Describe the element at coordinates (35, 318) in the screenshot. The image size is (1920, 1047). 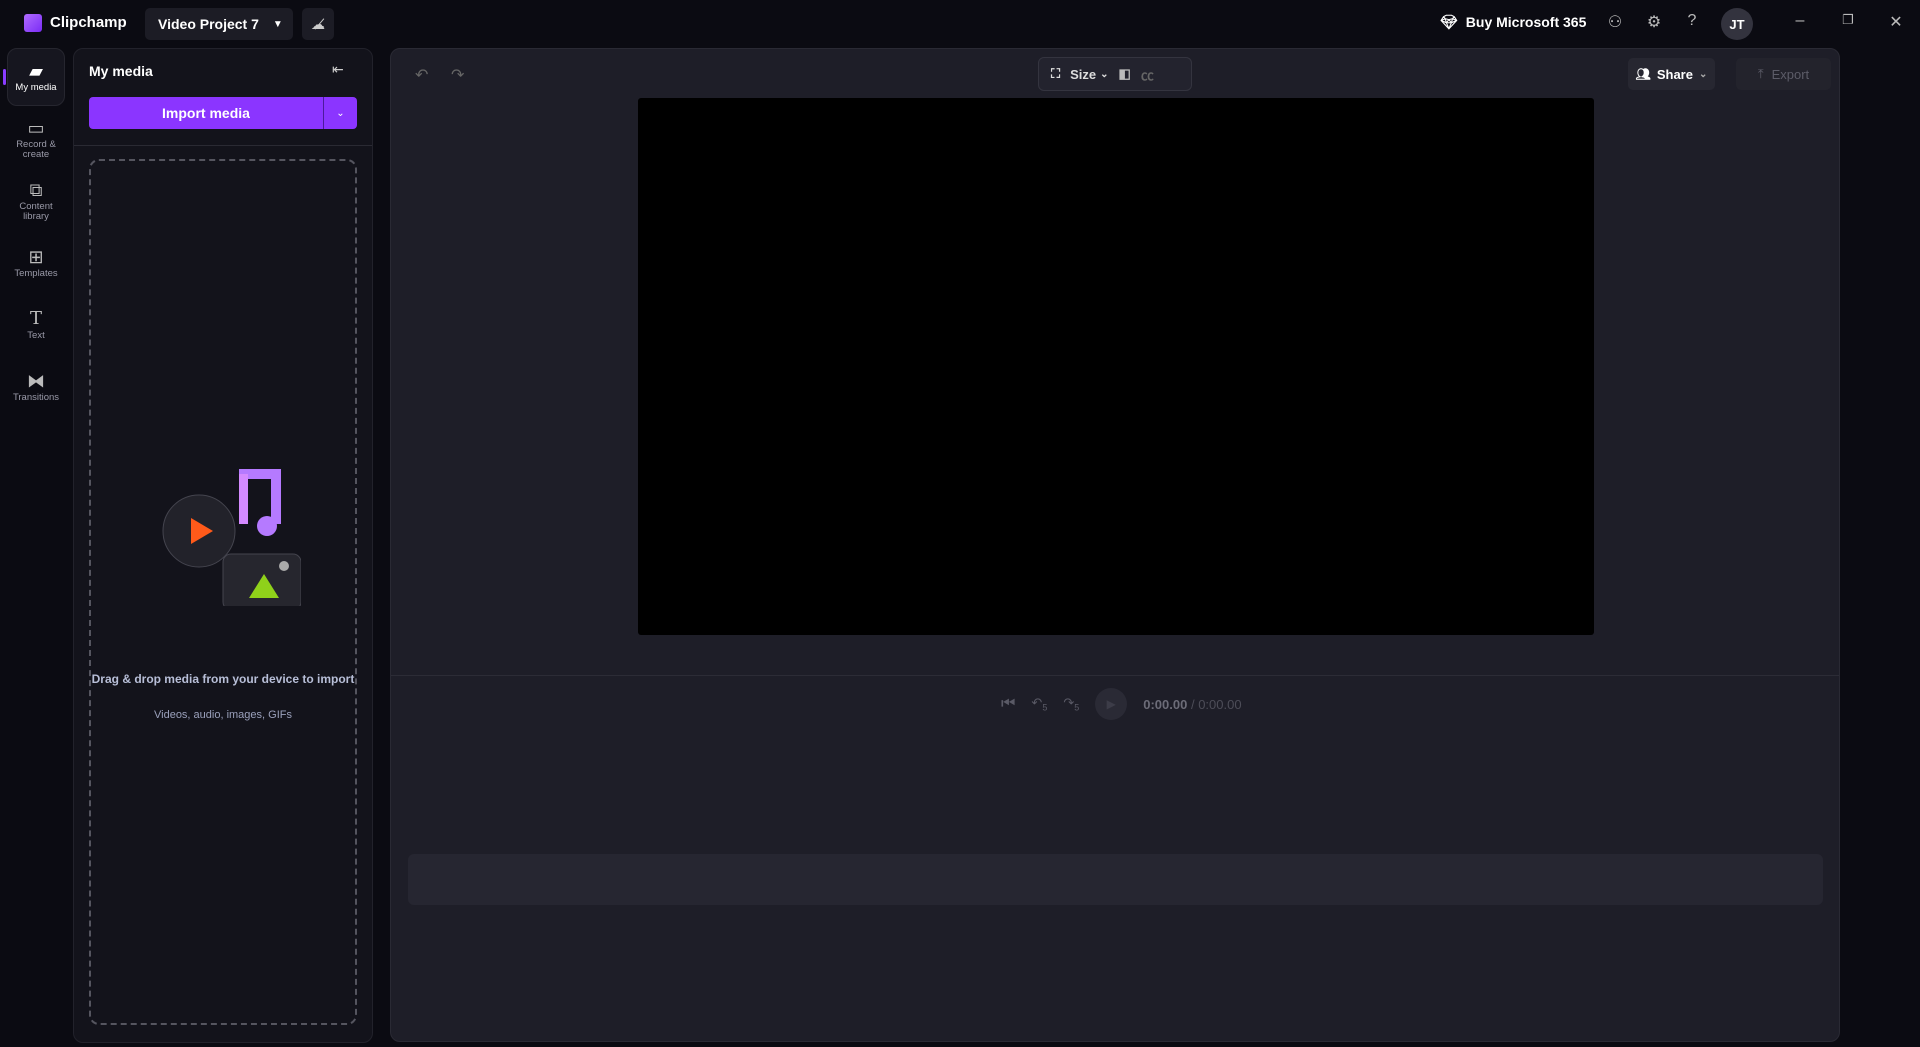
I see `text-icon: T` at that location.